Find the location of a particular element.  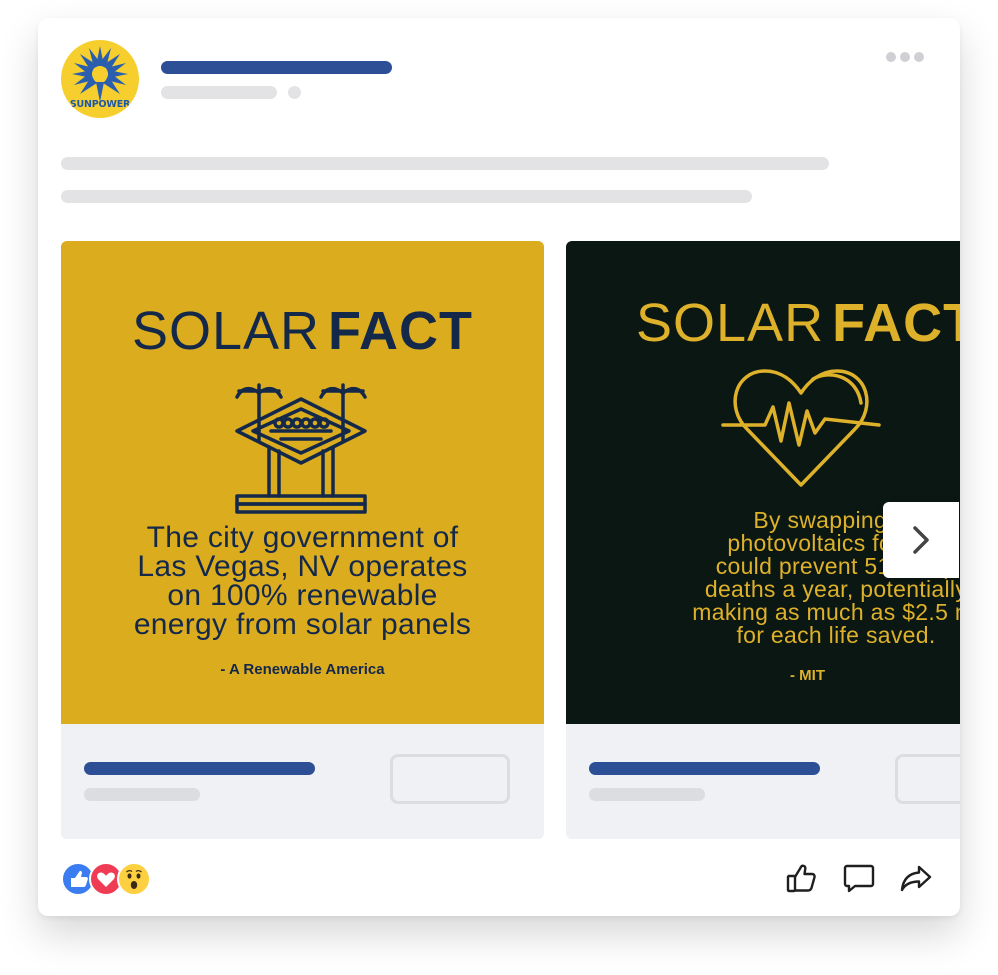

avatar-logo-text: SUNPOWER is located at coordinates (100, 104).